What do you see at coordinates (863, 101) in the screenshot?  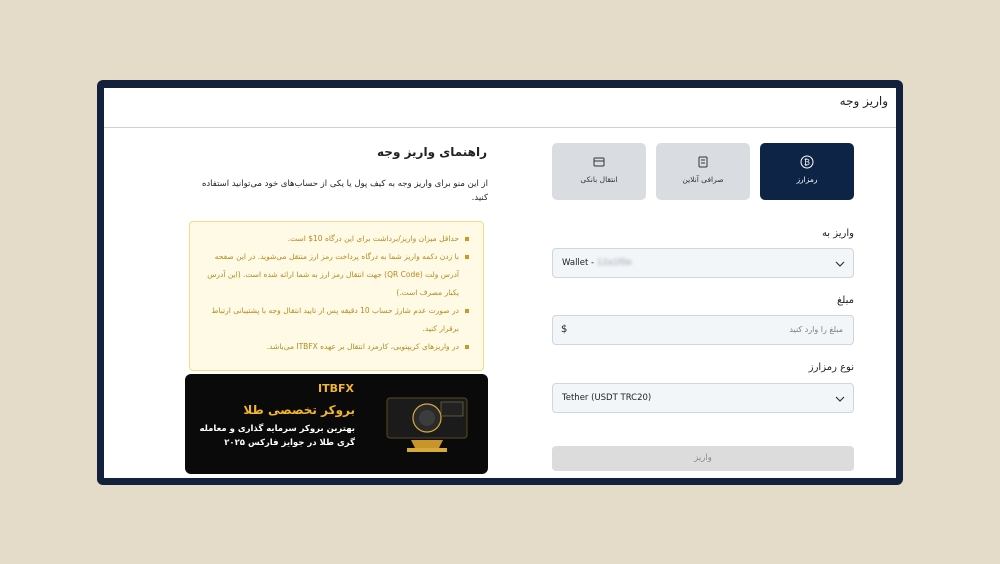 I see `page-title: واریز وجه` at bounding box center [863, 101].